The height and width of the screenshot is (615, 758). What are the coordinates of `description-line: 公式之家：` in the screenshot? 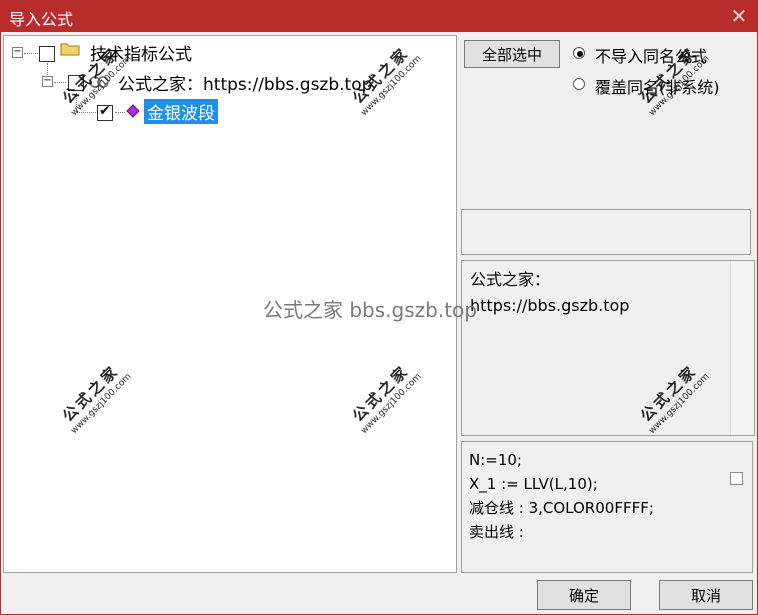 It's located at (510, 279).